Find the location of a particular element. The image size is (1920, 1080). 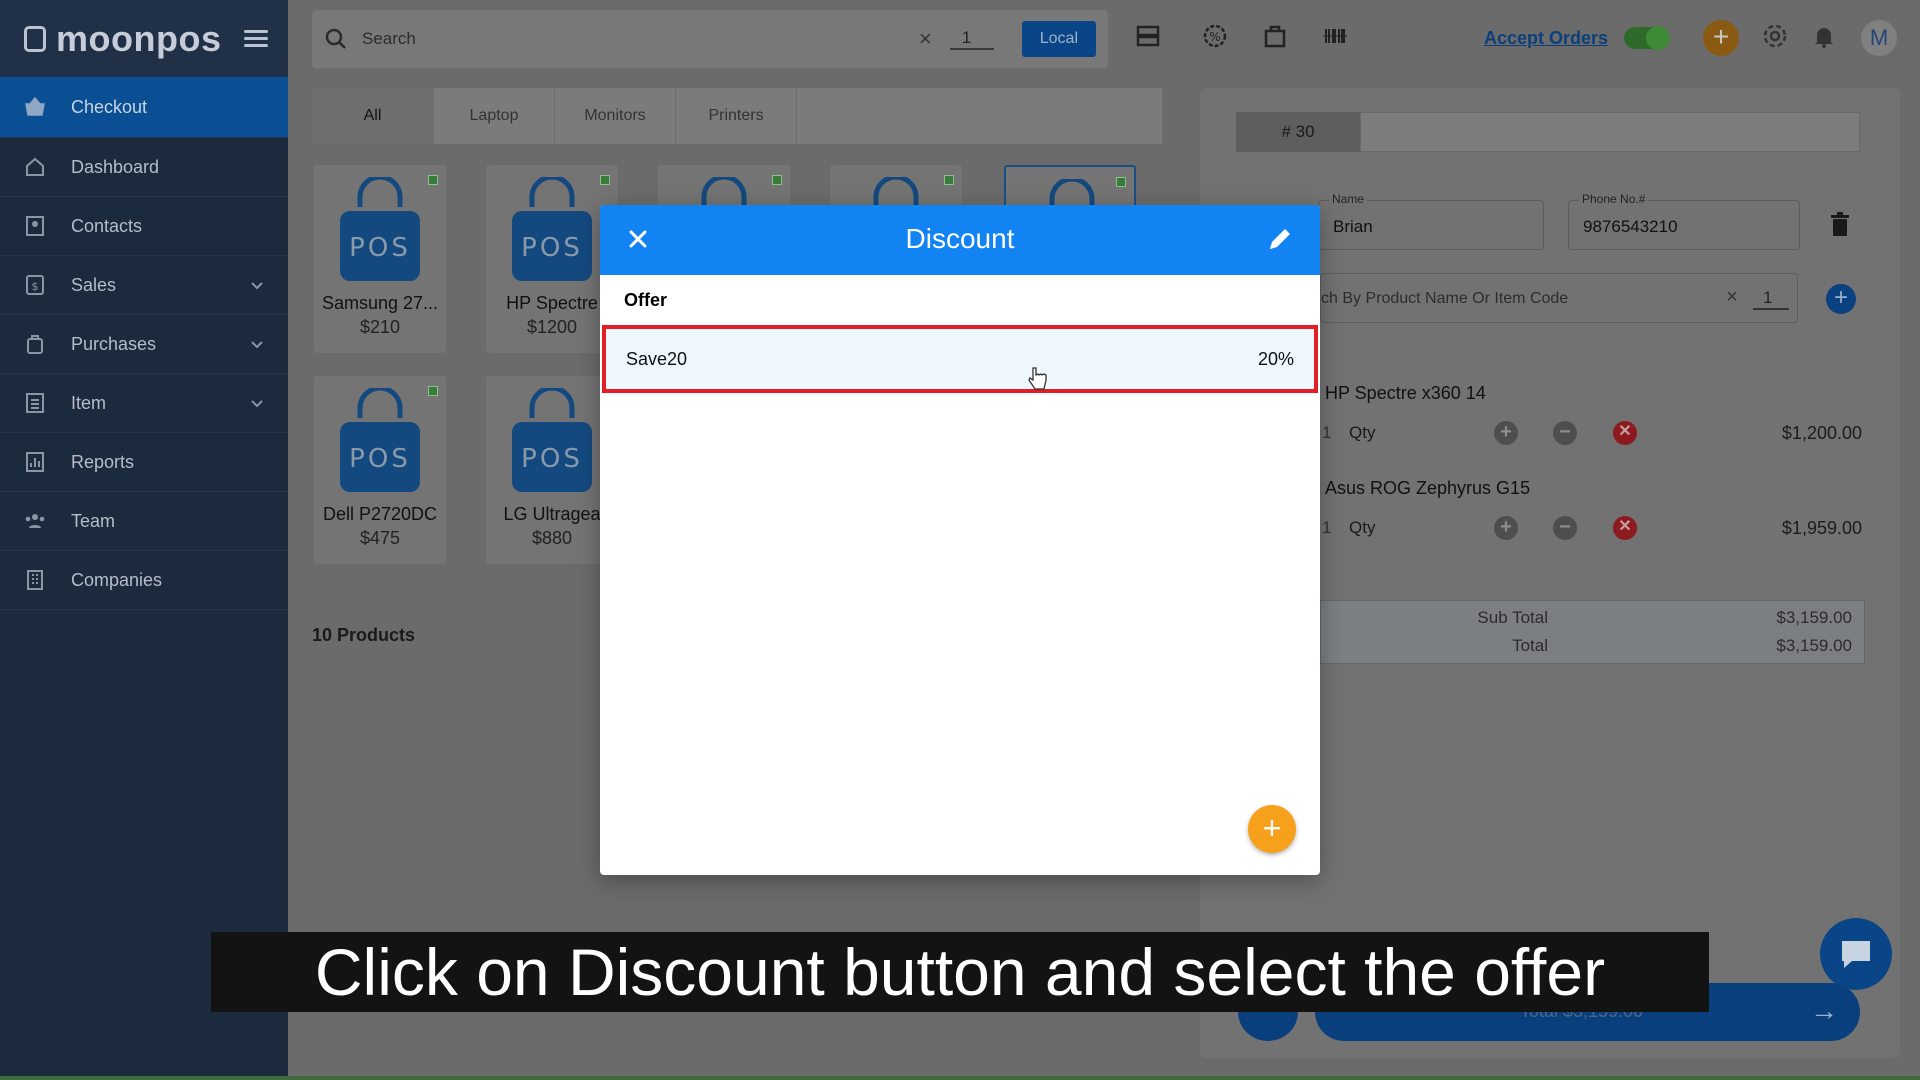

dialog-header: Discount is located at coordinates (960, 240).